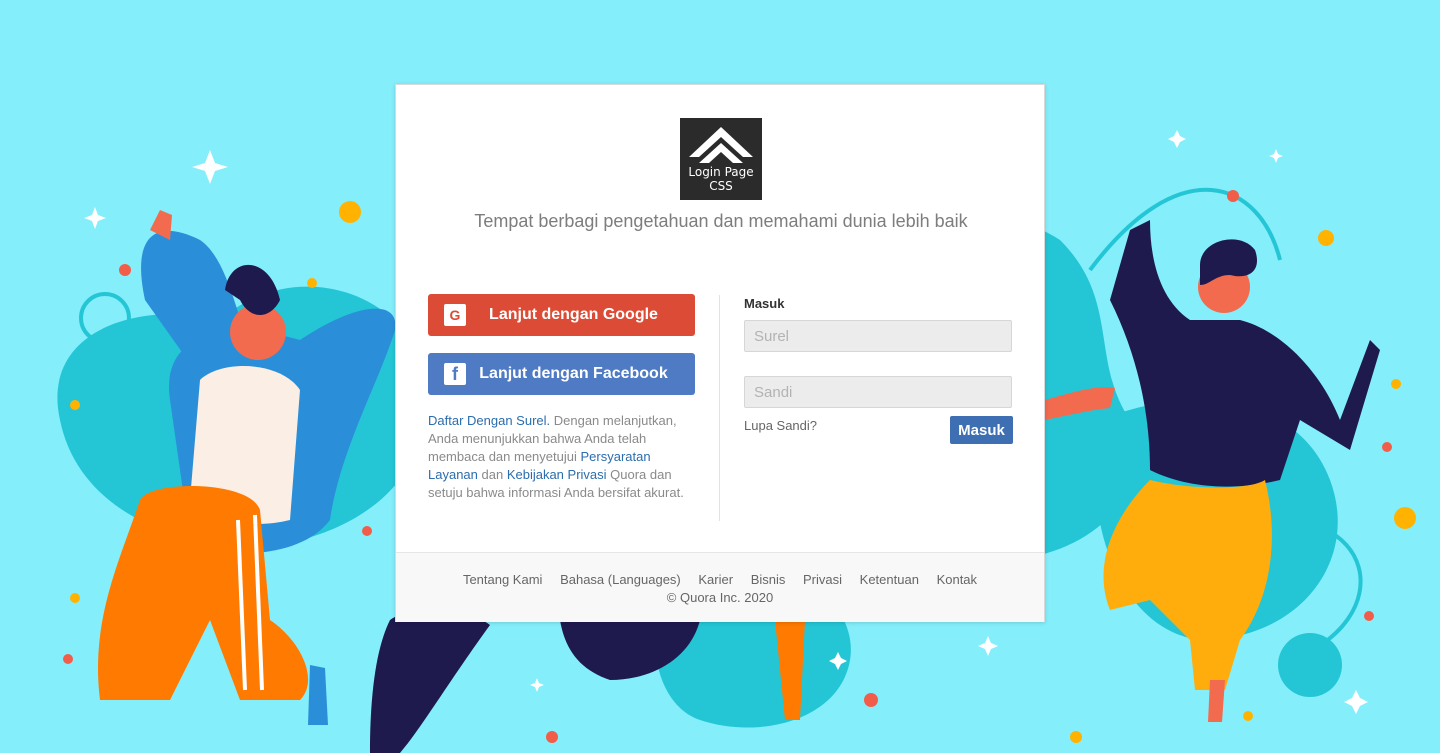 Image resolution: width=1440 pixels, height=753 pixels. Describe the element at coordinates (768, 579) in the screenshot. I see `footer-link-business: Bisnis` at that location.